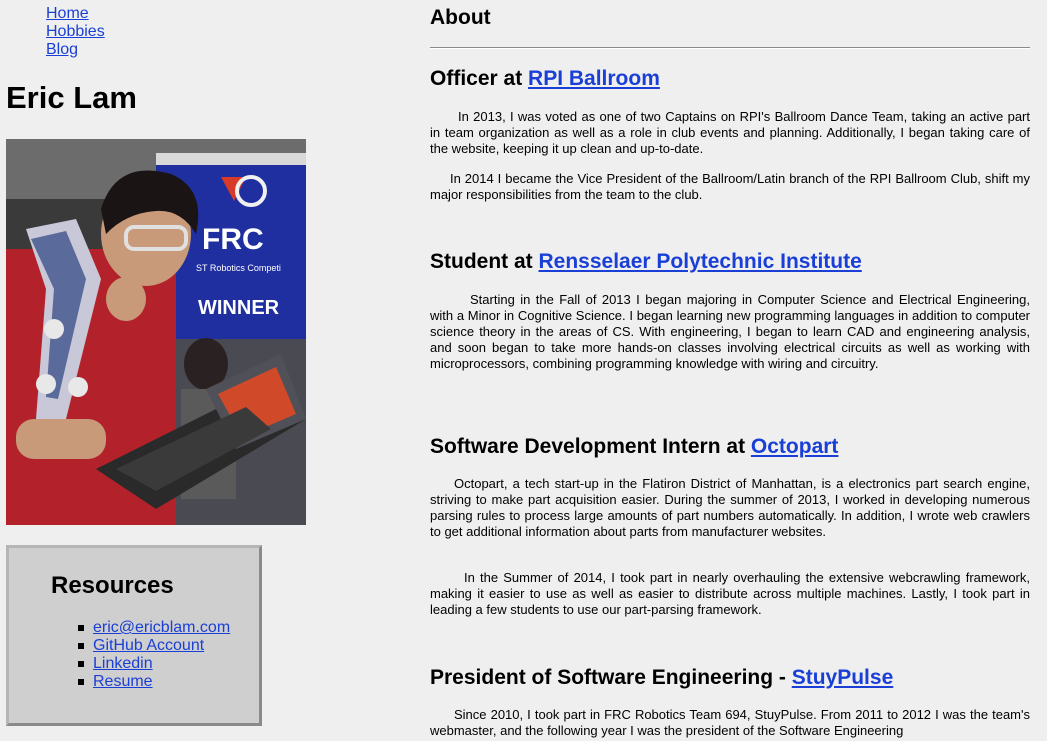 This screenshot has height=741, width=1047. I want to click on resume-link: Resume, so click(123, 681).